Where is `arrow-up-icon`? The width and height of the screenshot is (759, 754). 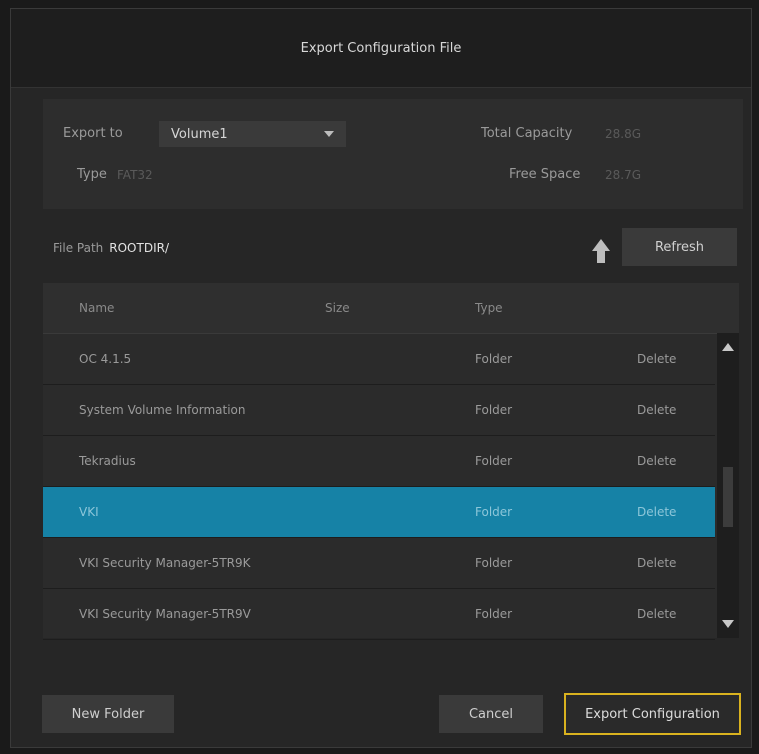 arrow-up-icon is located at coordinates (601, 251).